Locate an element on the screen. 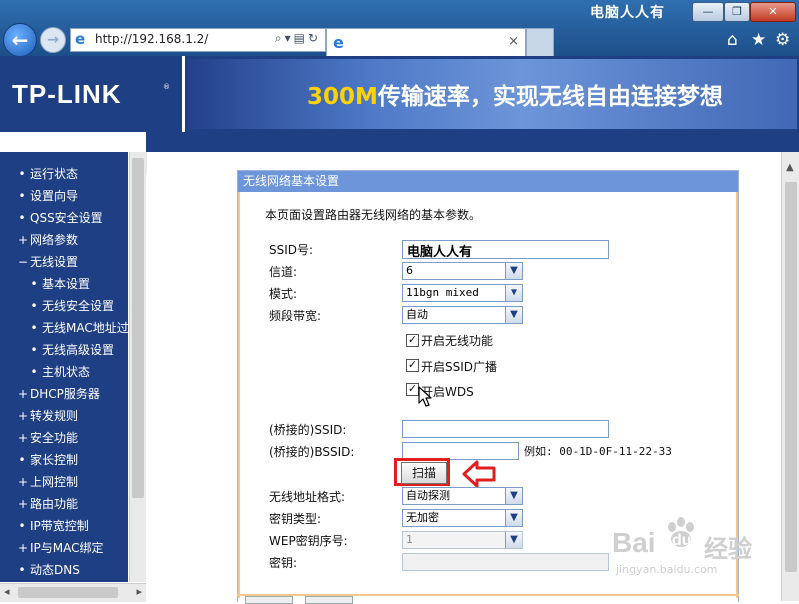  address-format-label: 无线地址格式: is located at coordinates (307, 497).